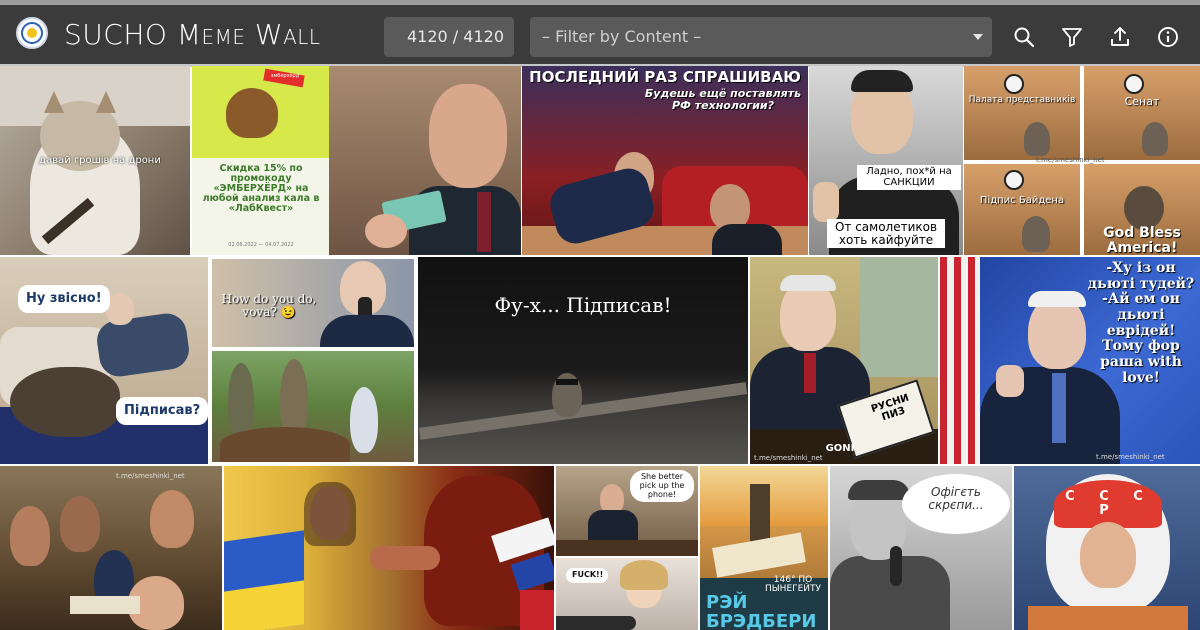 The height and width of the screenshot is (630, 1200). I want to click on meme-tile-arm-wrestling, so click(389, 548).